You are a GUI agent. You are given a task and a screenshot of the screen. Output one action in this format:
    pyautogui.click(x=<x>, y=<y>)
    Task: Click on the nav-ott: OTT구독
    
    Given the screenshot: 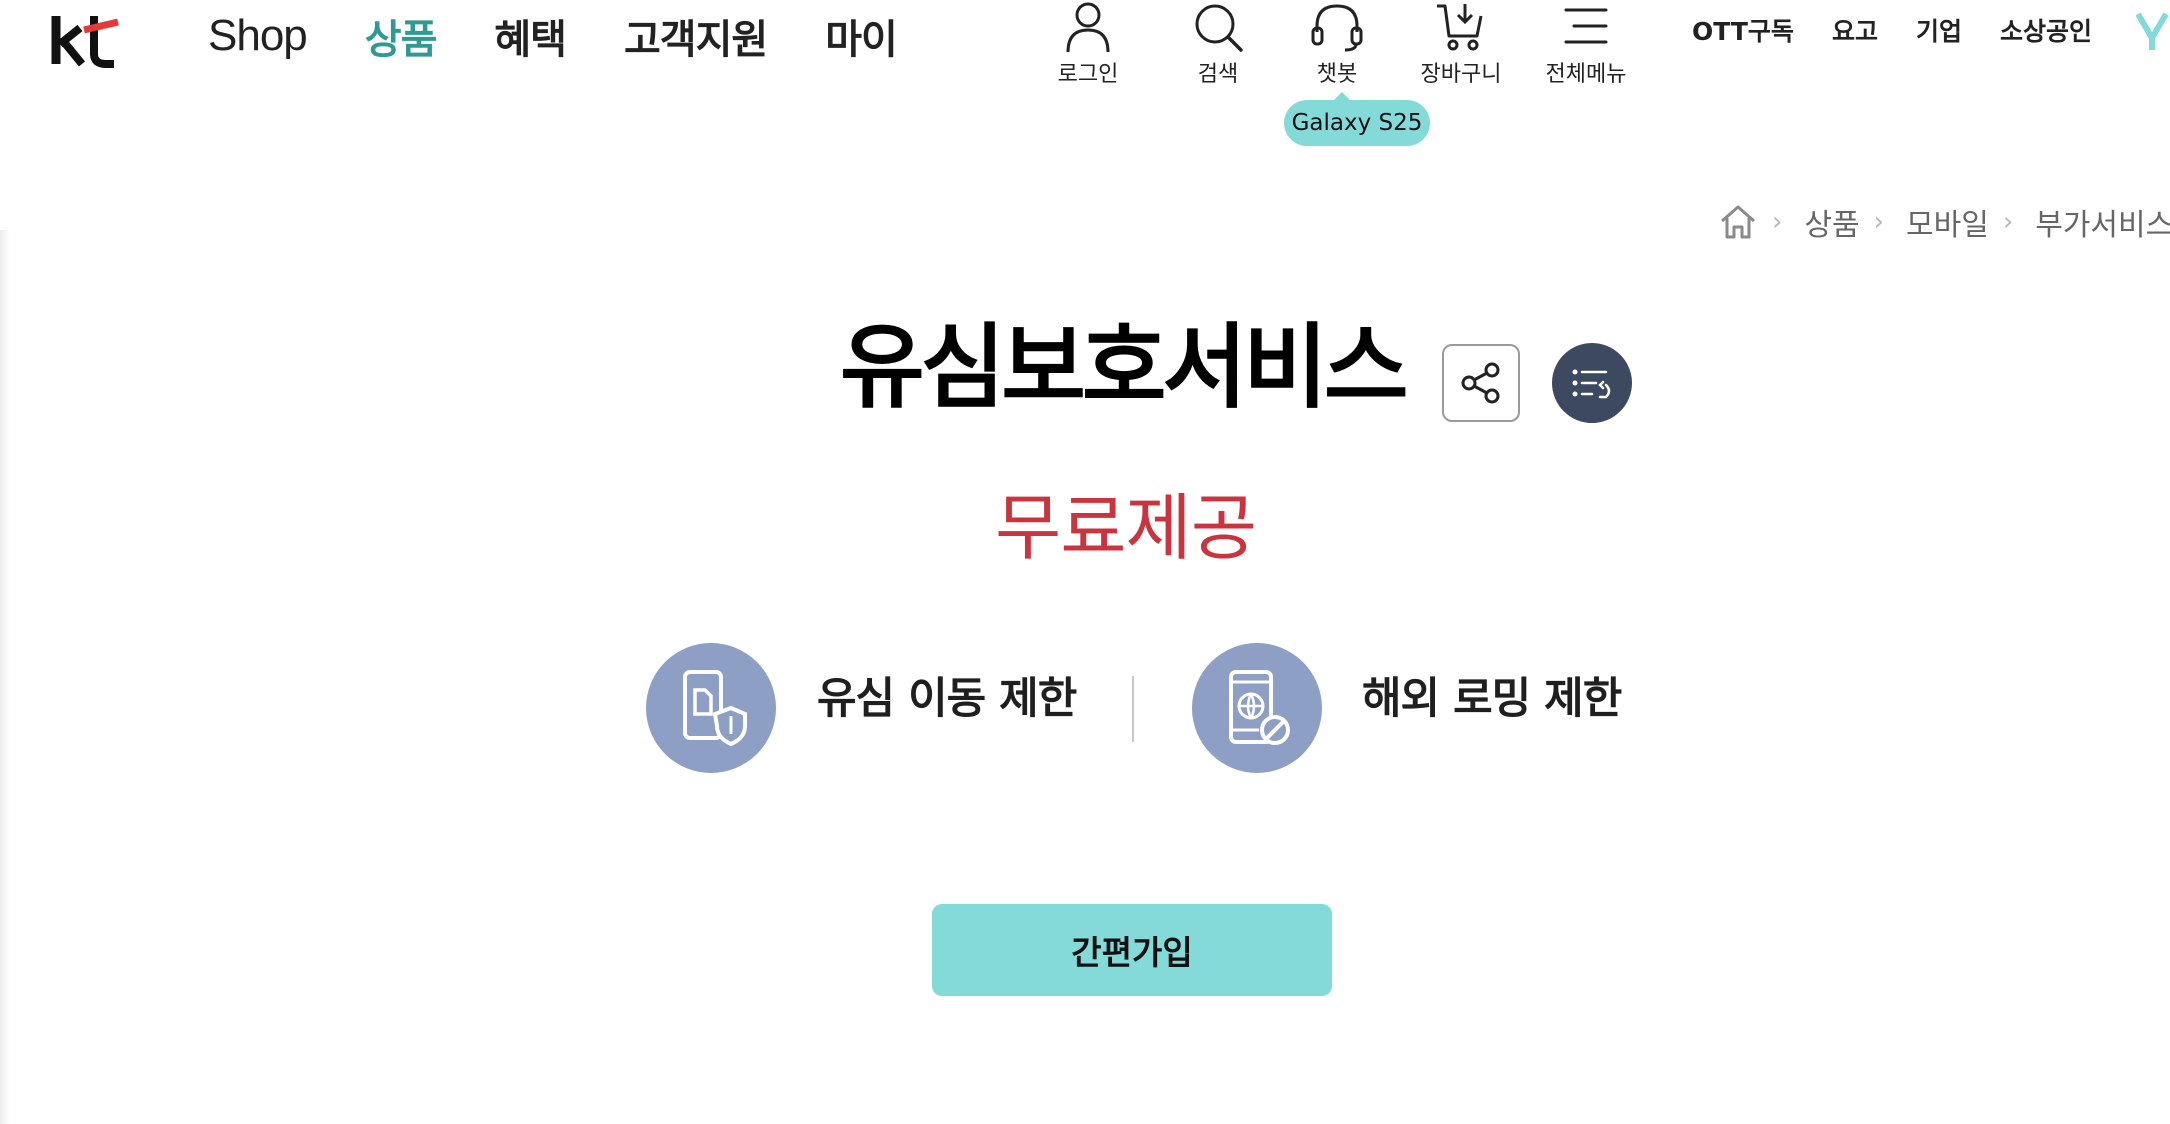 What is the action you would take?
    pyautogui.click(x=1743, y=30)
    